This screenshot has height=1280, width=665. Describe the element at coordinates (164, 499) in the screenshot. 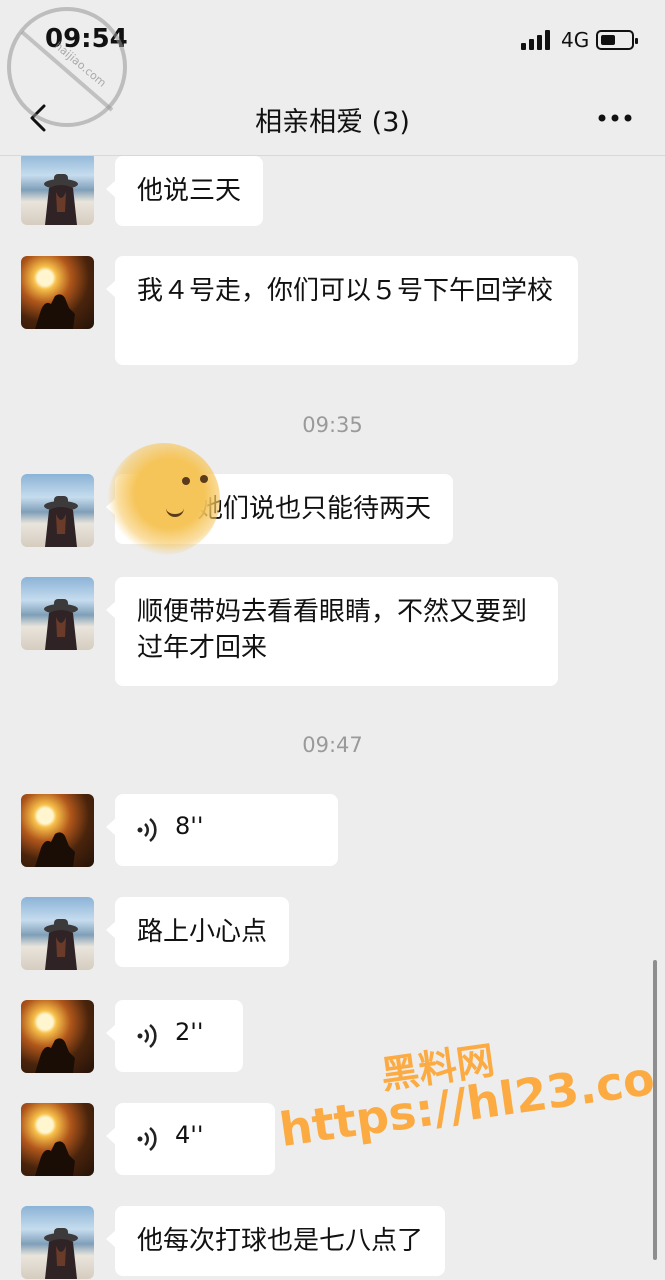

I see `sticker-overlay` at that location.